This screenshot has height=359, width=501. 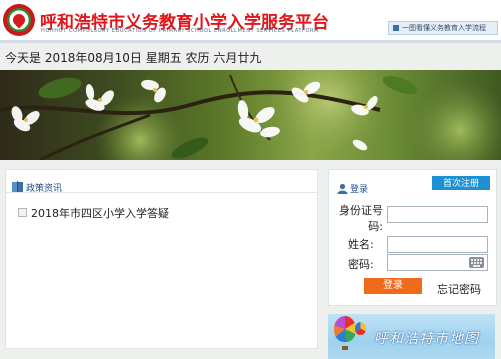 What do you see at coordinates (22, 212) in the screenshot?
I see `bullet-icon` at bounding box center [22, 212].